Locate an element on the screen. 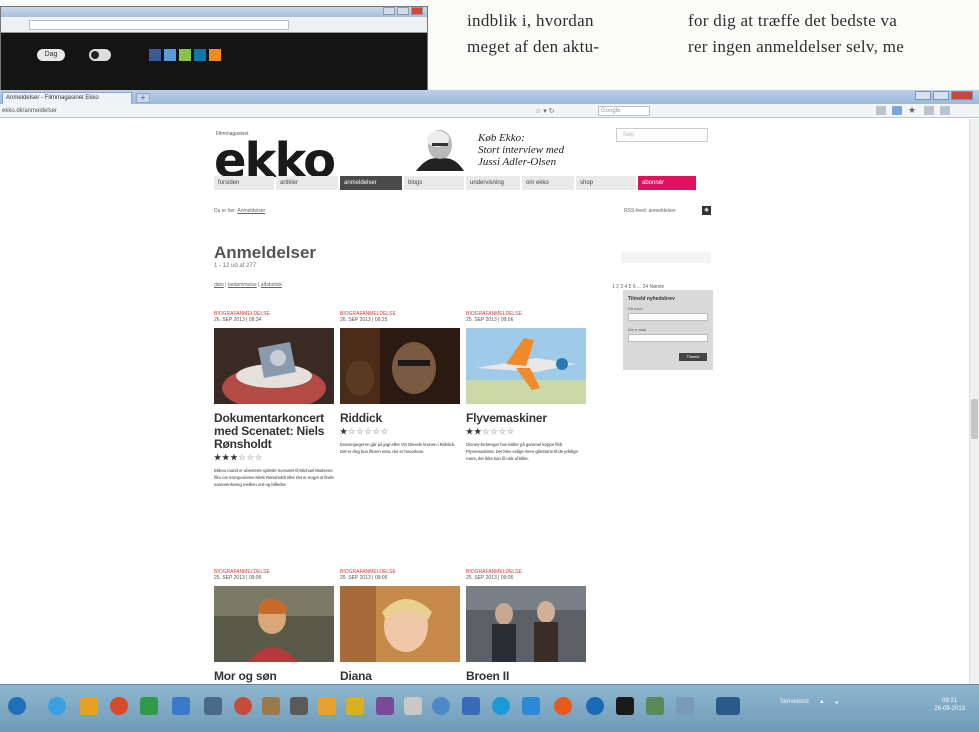  reload-icon: ☆ ▾ ↻ is located at coordinates (545, 111).